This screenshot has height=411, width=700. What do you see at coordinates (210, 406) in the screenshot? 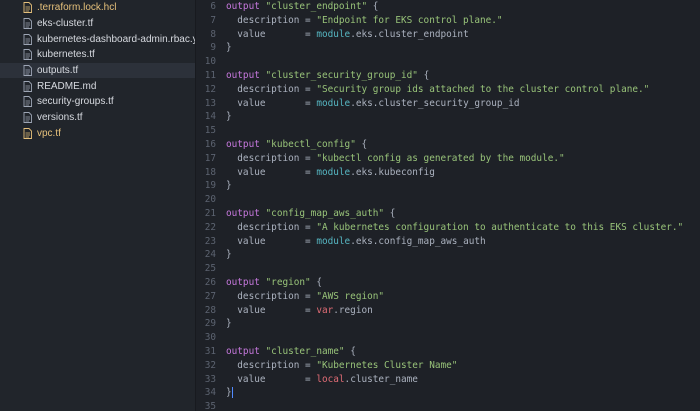
I see `line-number: 35` at bounding box center [210, 406].